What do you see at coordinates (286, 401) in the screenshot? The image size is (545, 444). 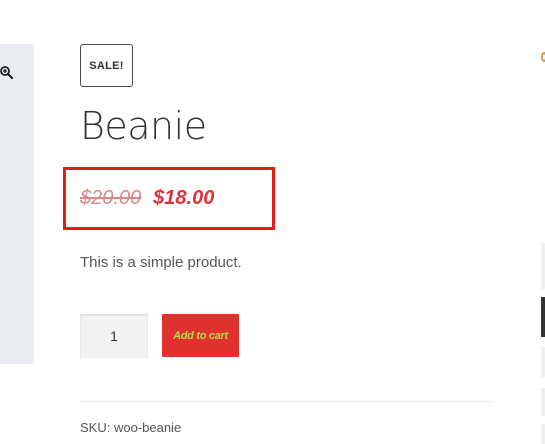 I see `divider` at bounding box center [286, 401].